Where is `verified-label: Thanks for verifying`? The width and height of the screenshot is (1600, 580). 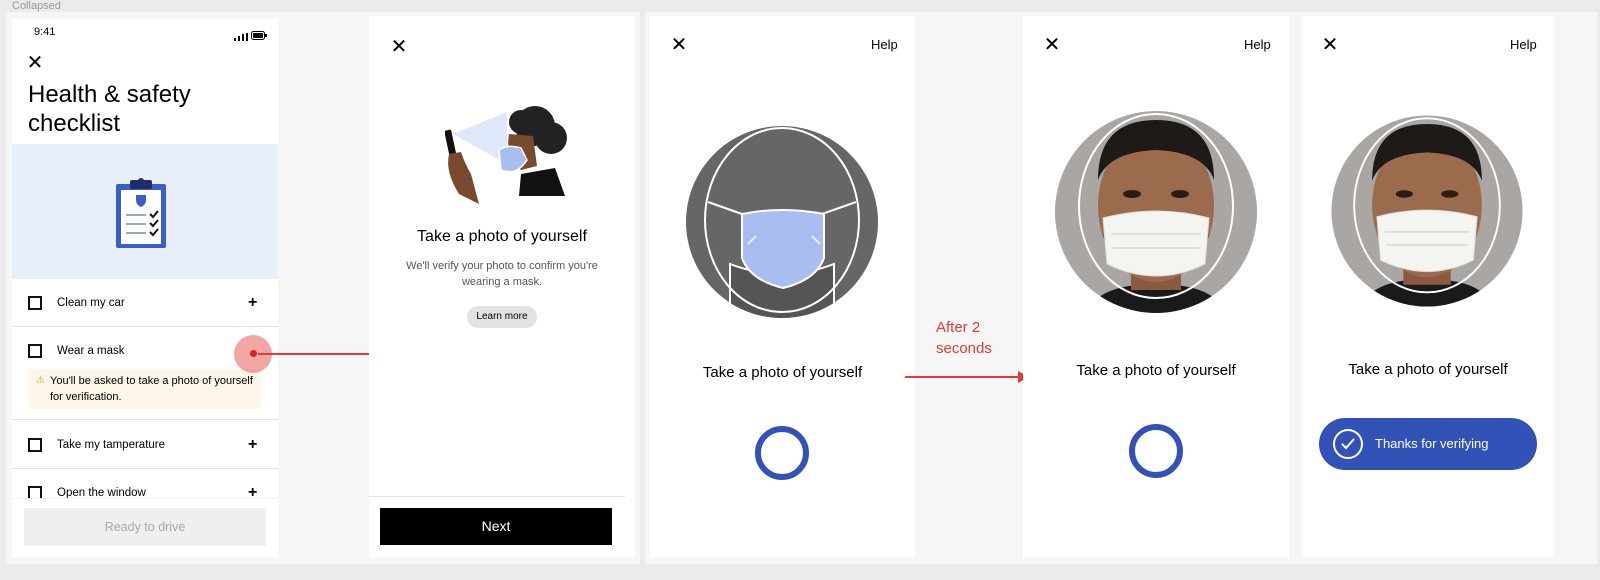
verified-label: Thanks for verifying is located at coordinates (1432, 443).